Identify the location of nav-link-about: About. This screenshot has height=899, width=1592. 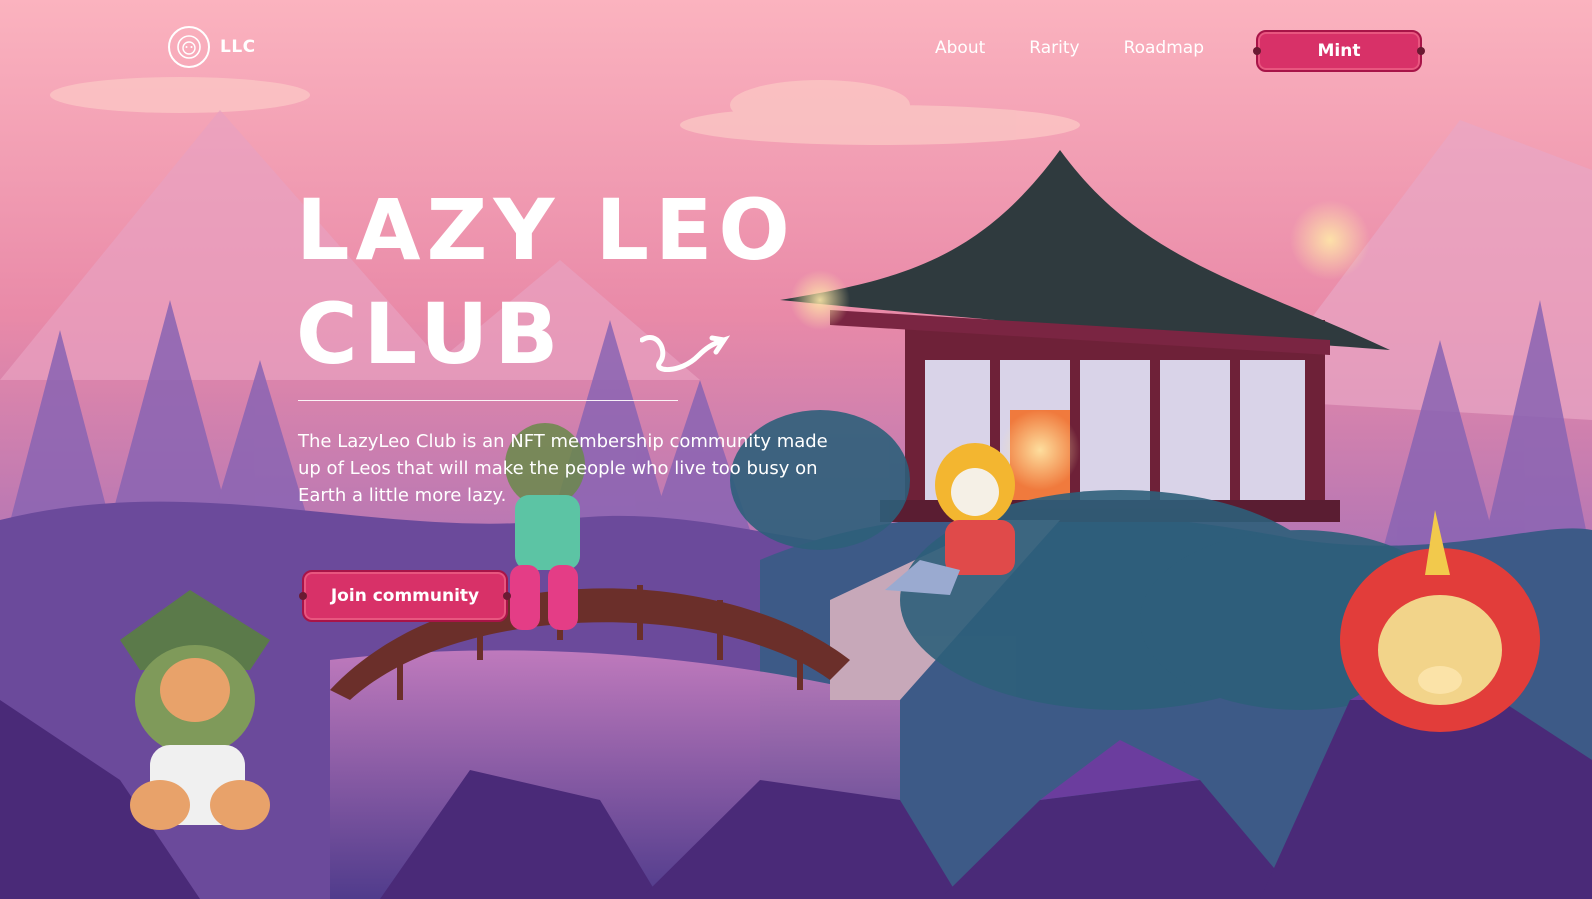
(960, 48).